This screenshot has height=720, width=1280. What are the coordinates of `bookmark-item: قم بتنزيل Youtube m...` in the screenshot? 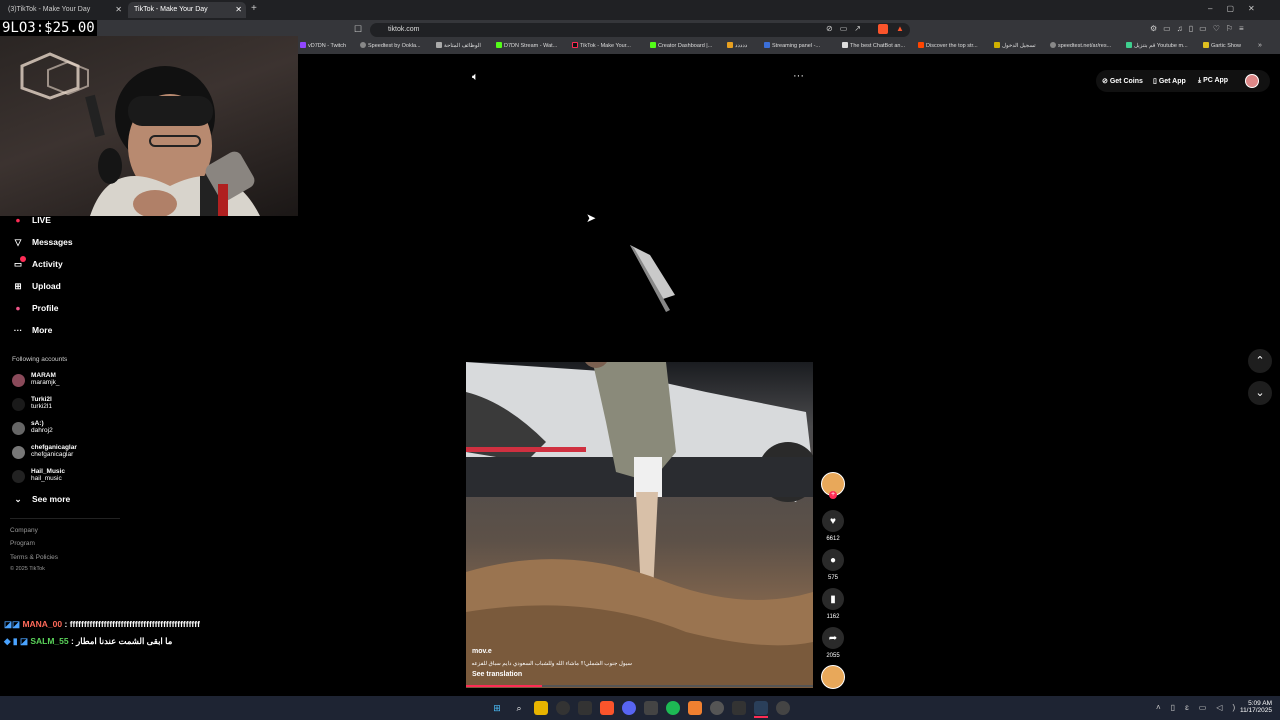 It's located at (1157, 45).